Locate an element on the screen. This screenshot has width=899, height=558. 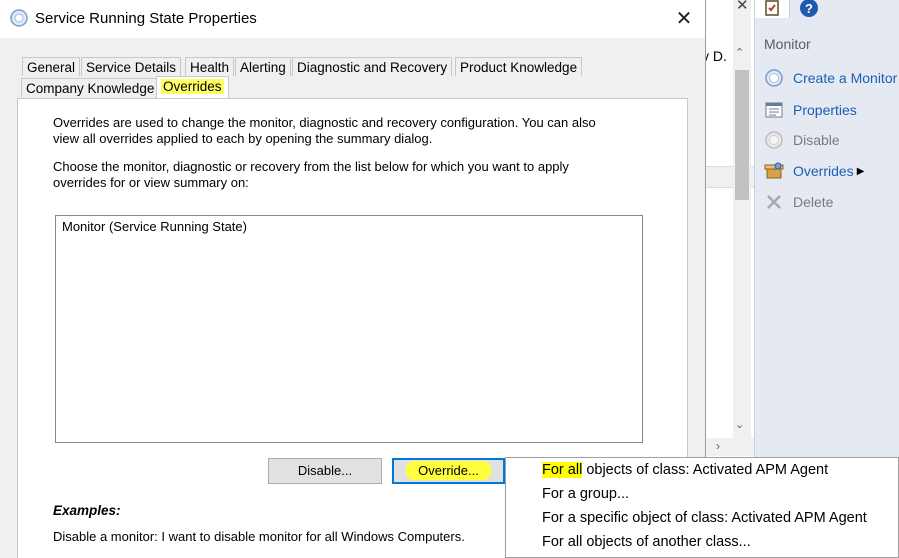
dialog-title: Service Running State Properties is located at coordinates (146, 18).